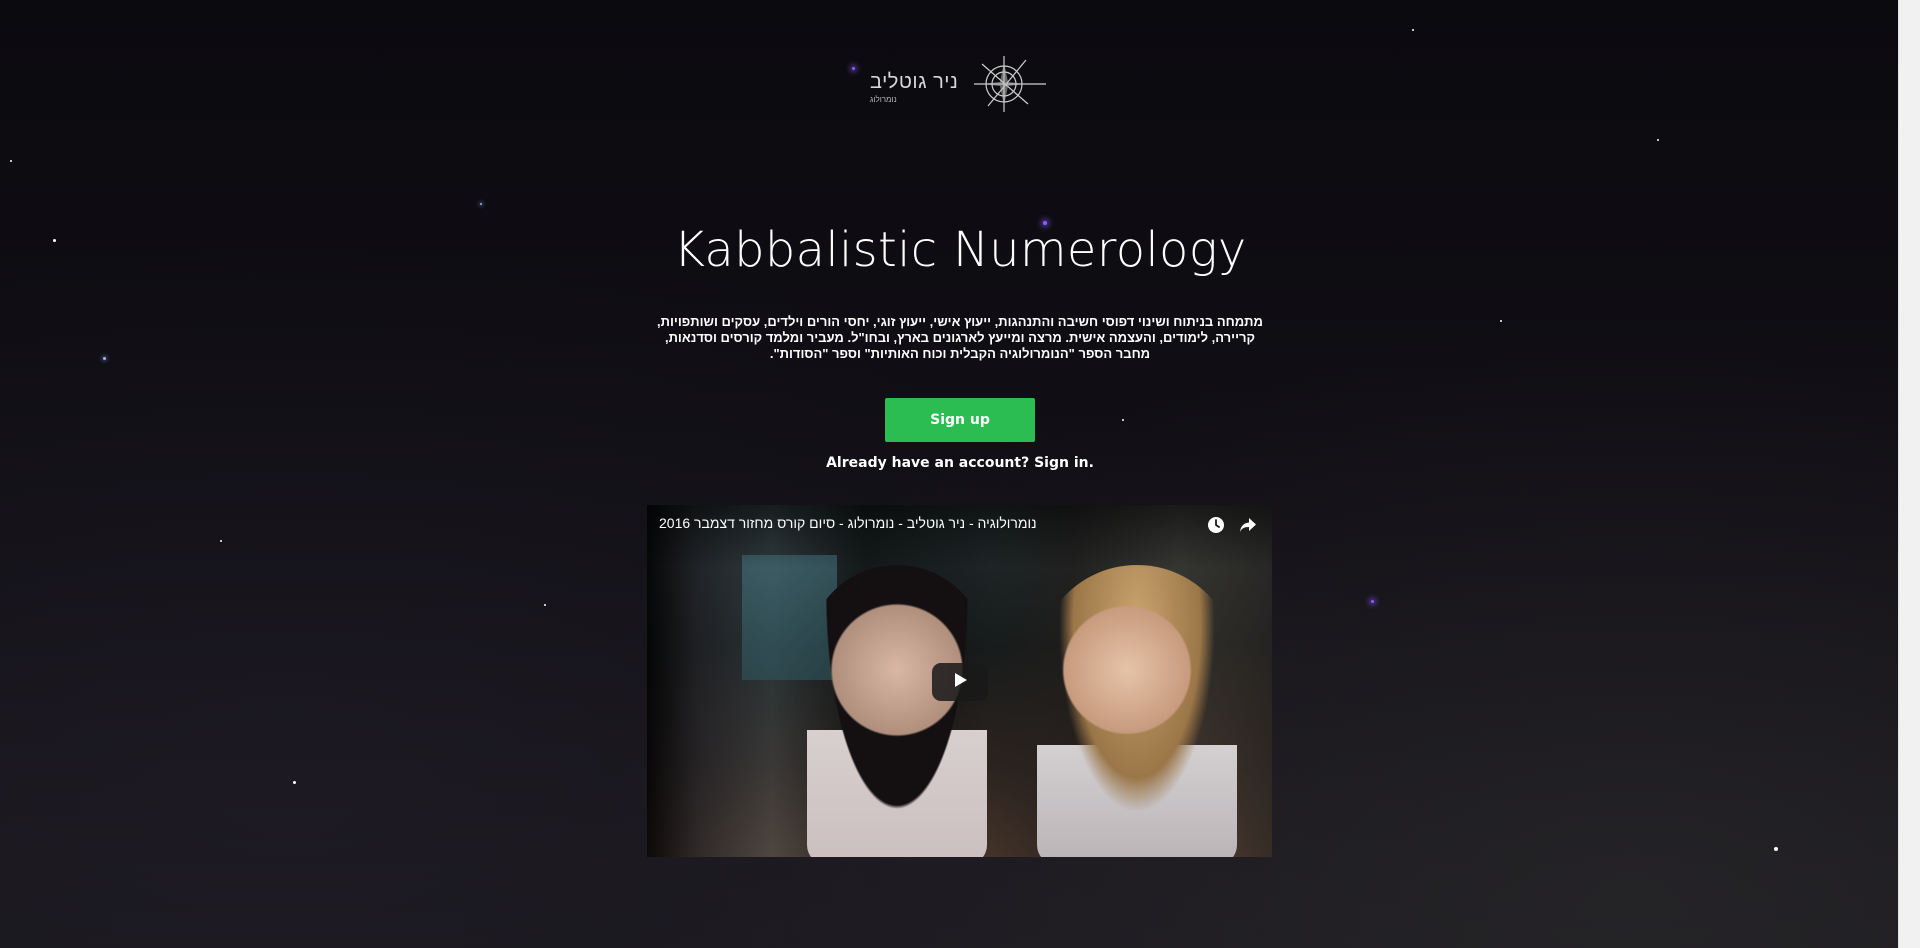 Image resolution: width=1920 pixels, height=948 pixels. What do you see at coordinates (960, 87) in the screenshot?
I see `site-logo: ניר גוטליב נומרולוג` at bounding box center [960, 87].